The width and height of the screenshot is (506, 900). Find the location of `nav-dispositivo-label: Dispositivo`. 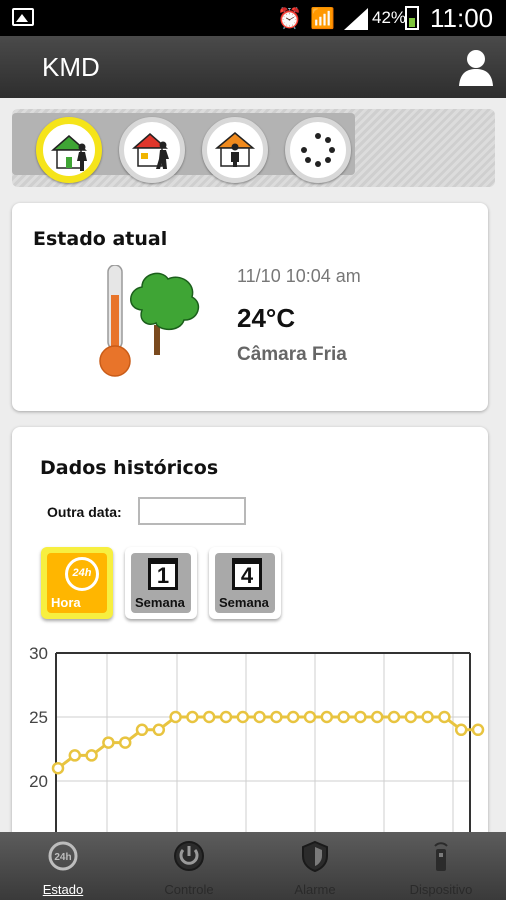

nav-dispositivo-label: Dispositivo is located at coordinates (441, 889).